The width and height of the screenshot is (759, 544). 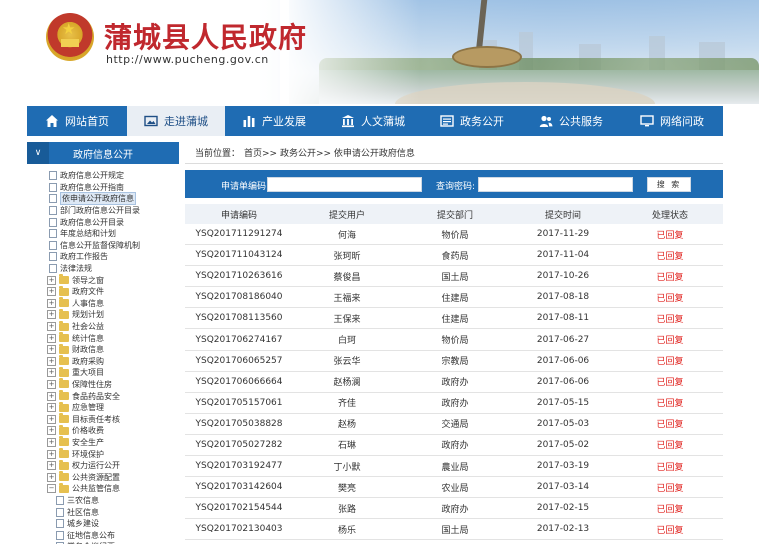 I want to click on cell-code: YSQ201706274167, so click(x=239, y=340).